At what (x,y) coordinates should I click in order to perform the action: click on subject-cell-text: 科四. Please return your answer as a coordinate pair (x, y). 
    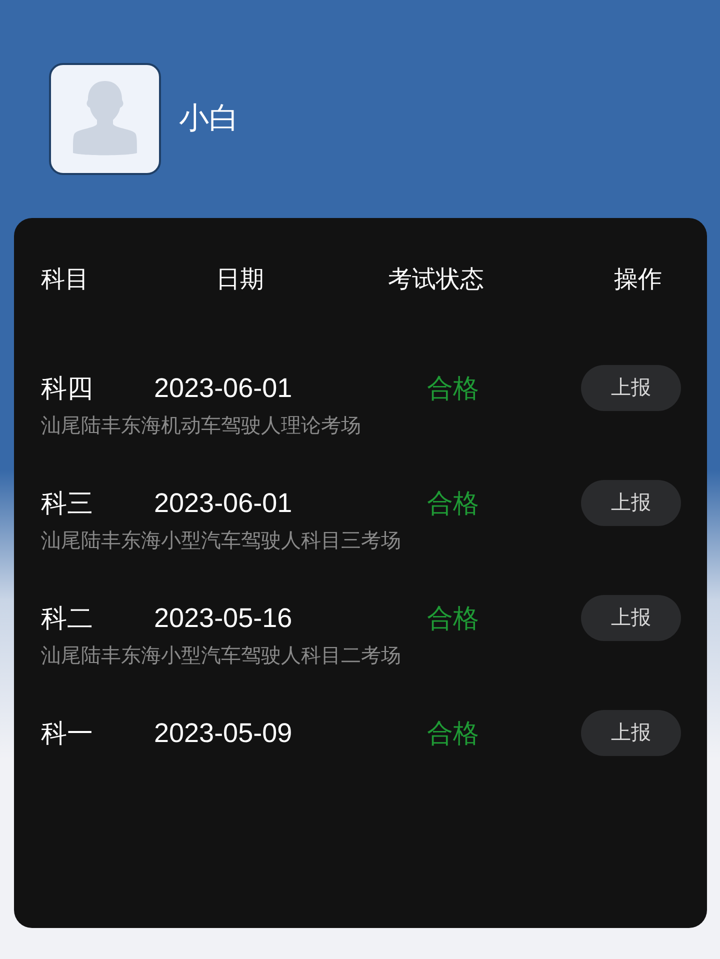
    Looking at the image, I should click on (67, 388).